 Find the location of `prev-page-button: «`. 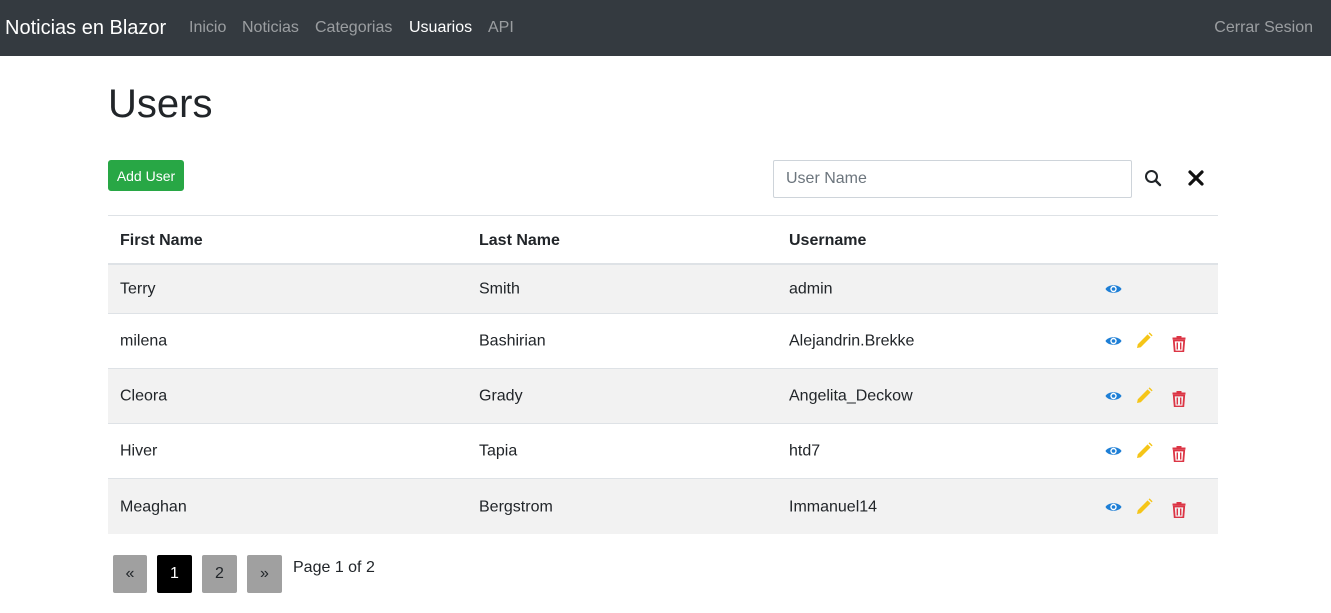

prev-page-button: « is located at coordinates (130, 574).